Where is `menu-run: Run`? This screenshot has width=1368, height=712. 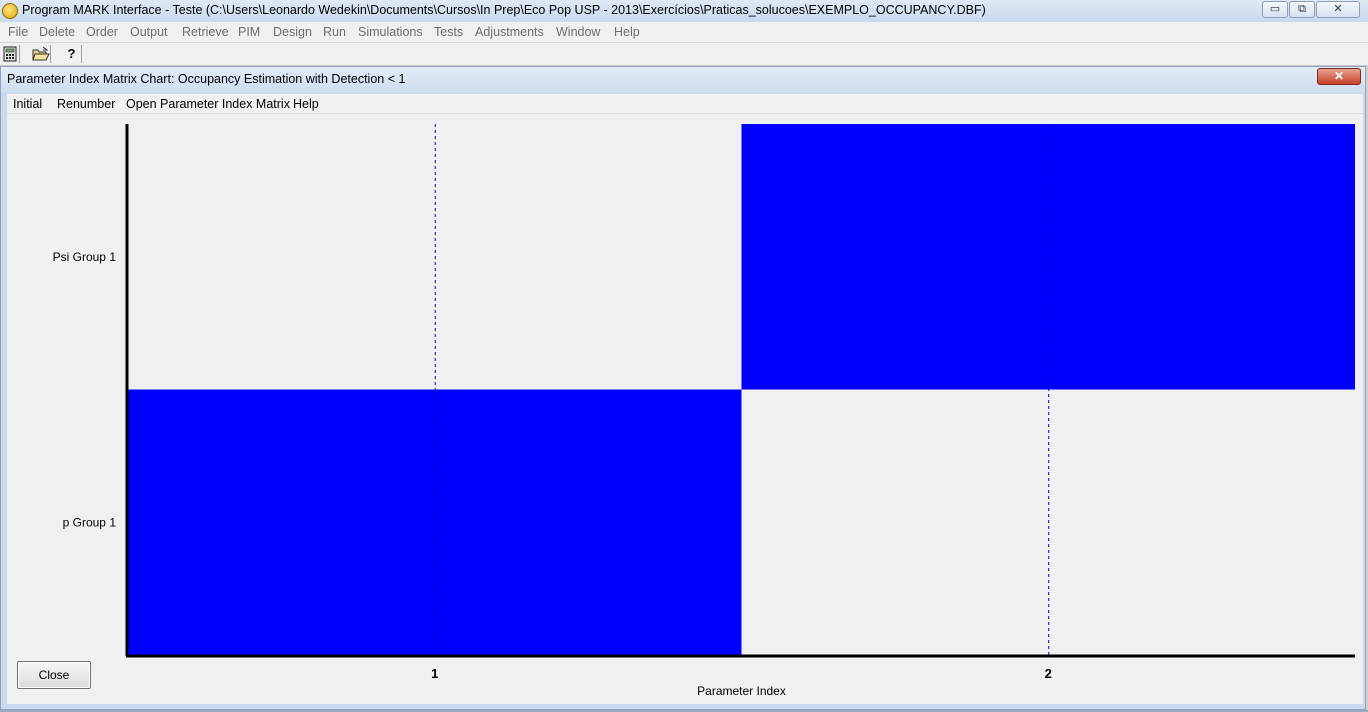 menu-run: Run is located at coordinates (334, 32).